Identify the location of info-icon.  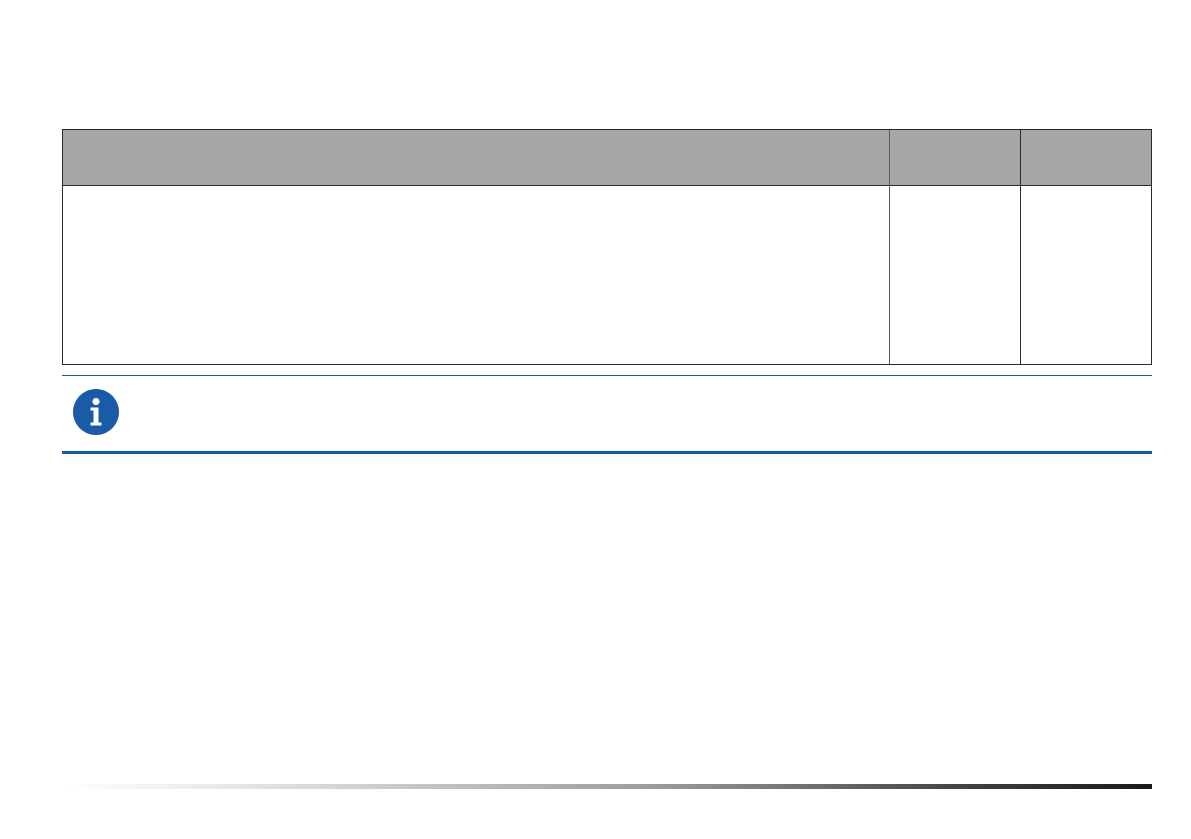
(96, 412).